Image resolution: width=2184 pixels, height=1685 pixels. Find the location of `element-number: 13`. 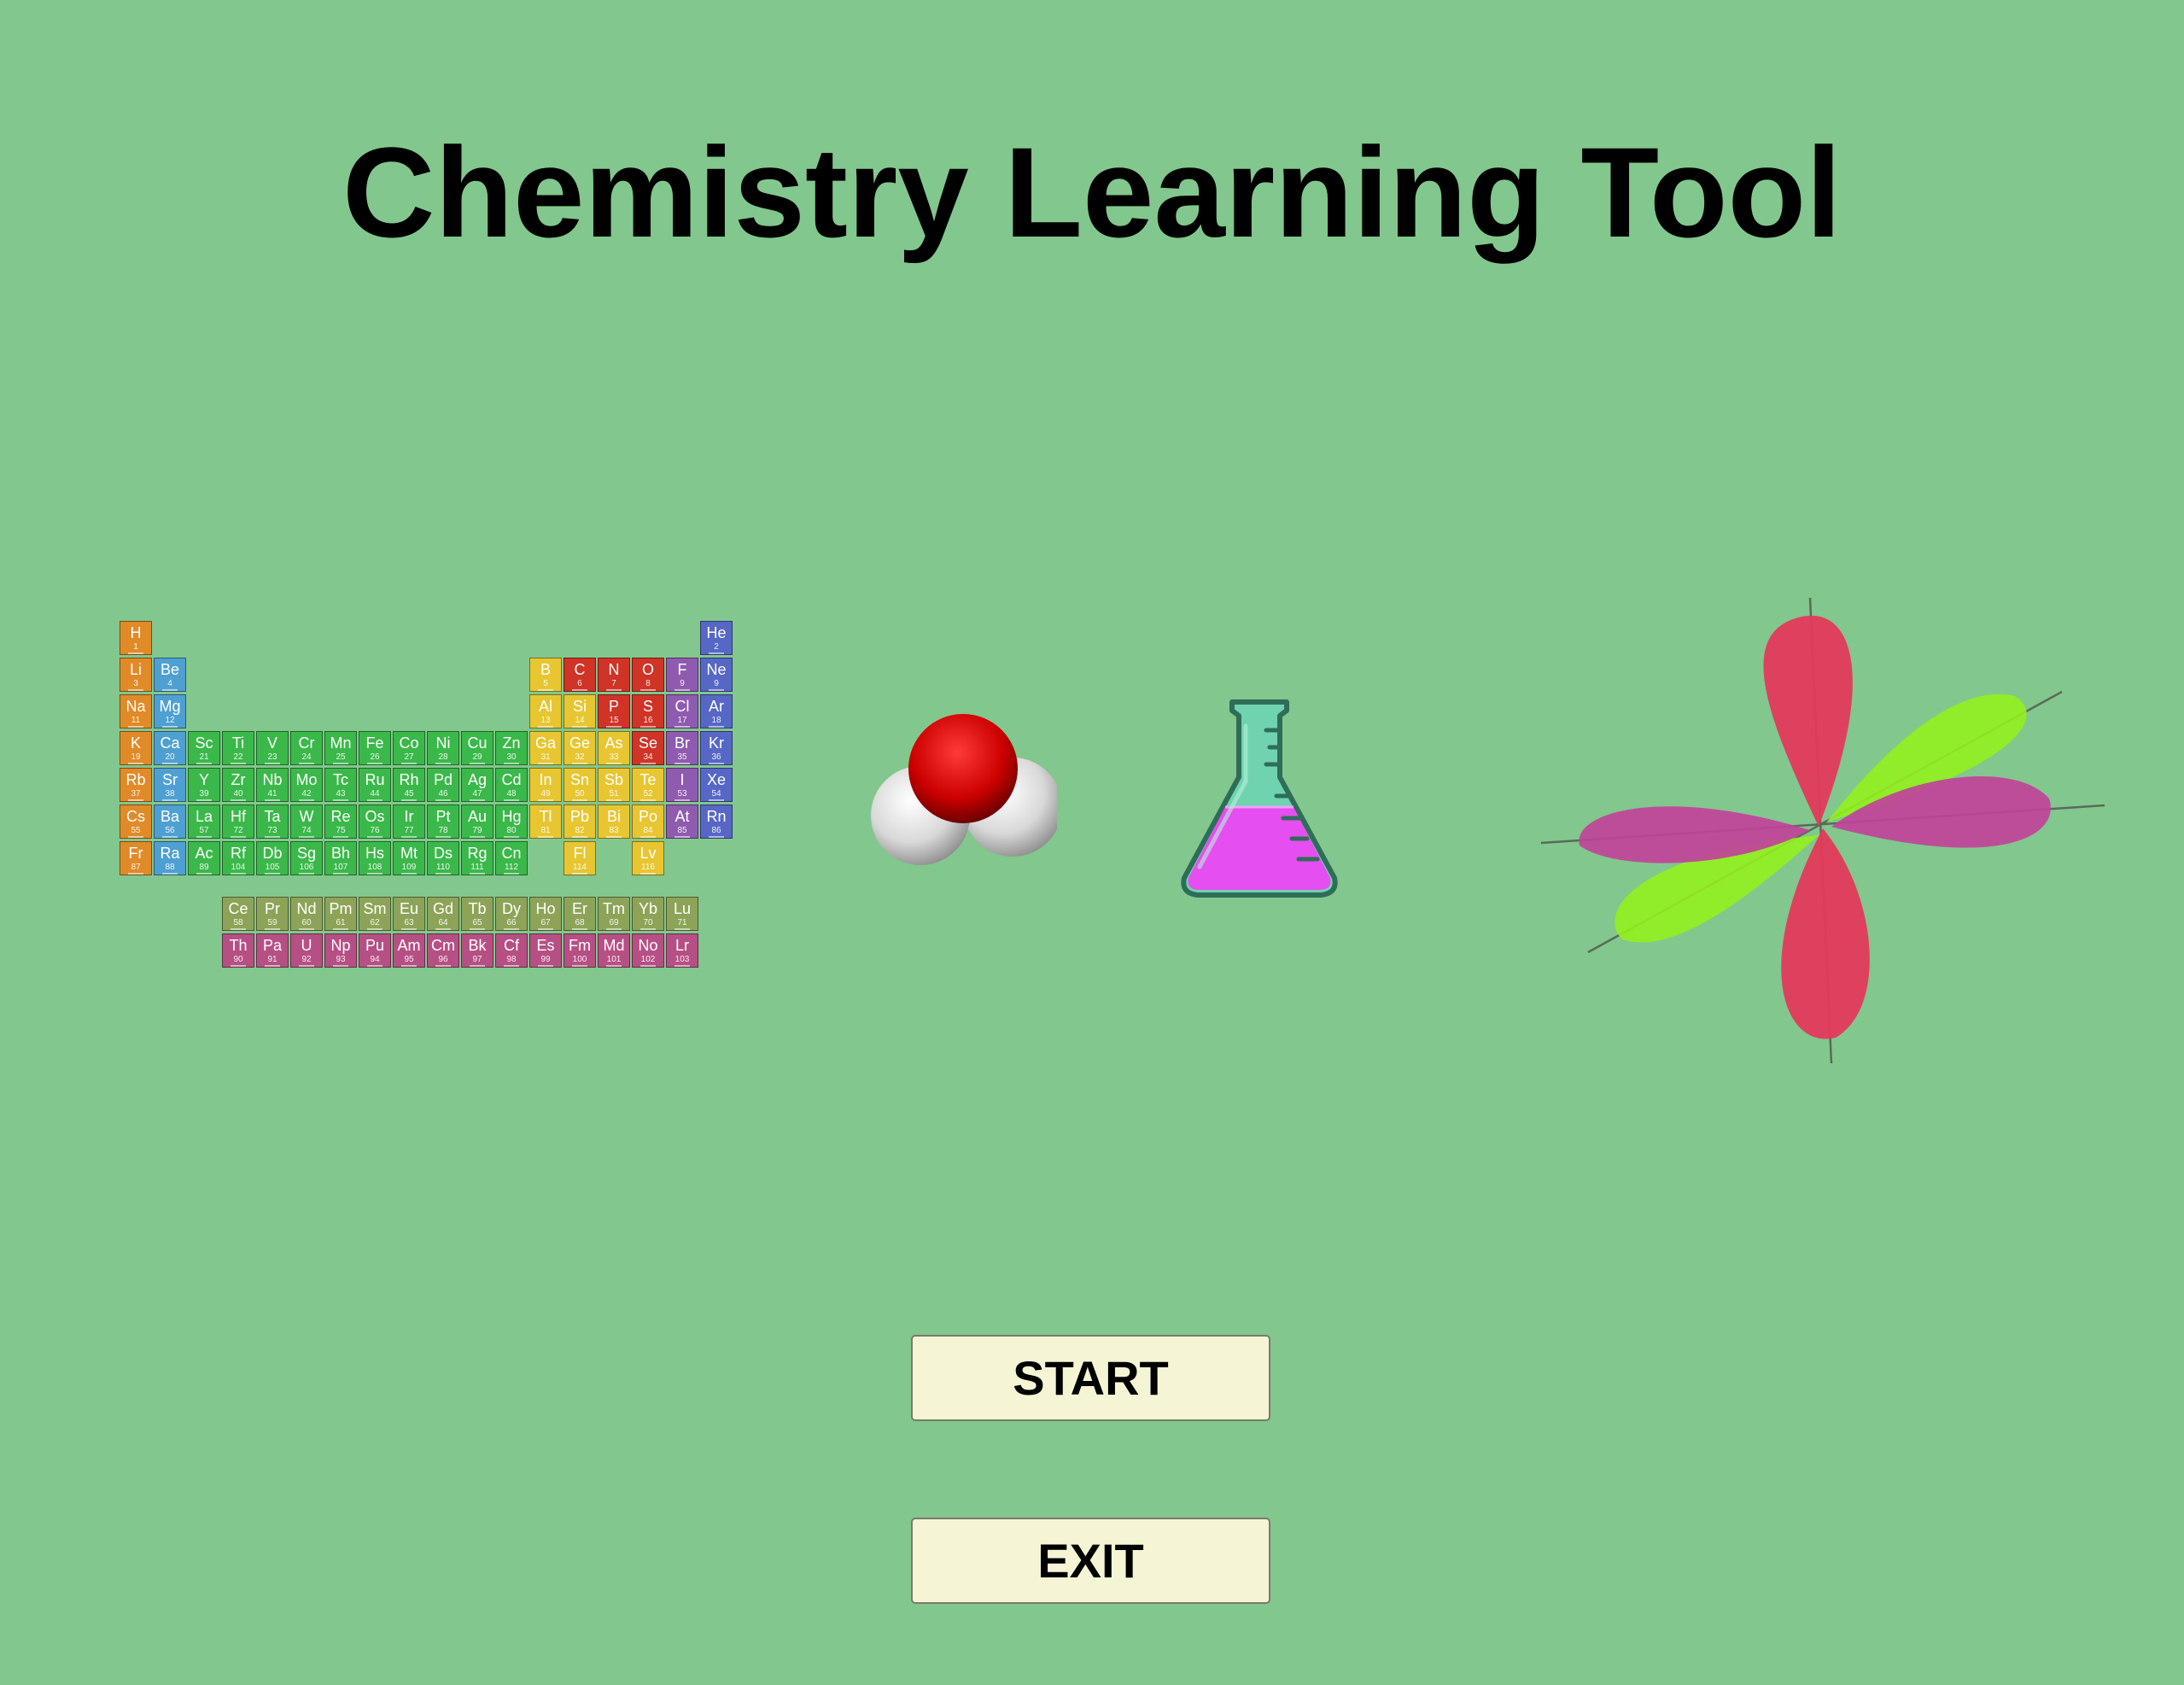

element-number: 13 is located at coordinates (545, 720).